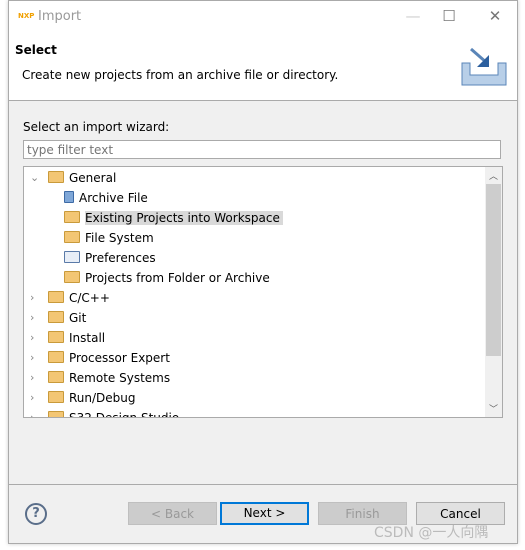 The image size is (525, 550). I want to click on tree-item-label: C/C++, so click(89, 298).